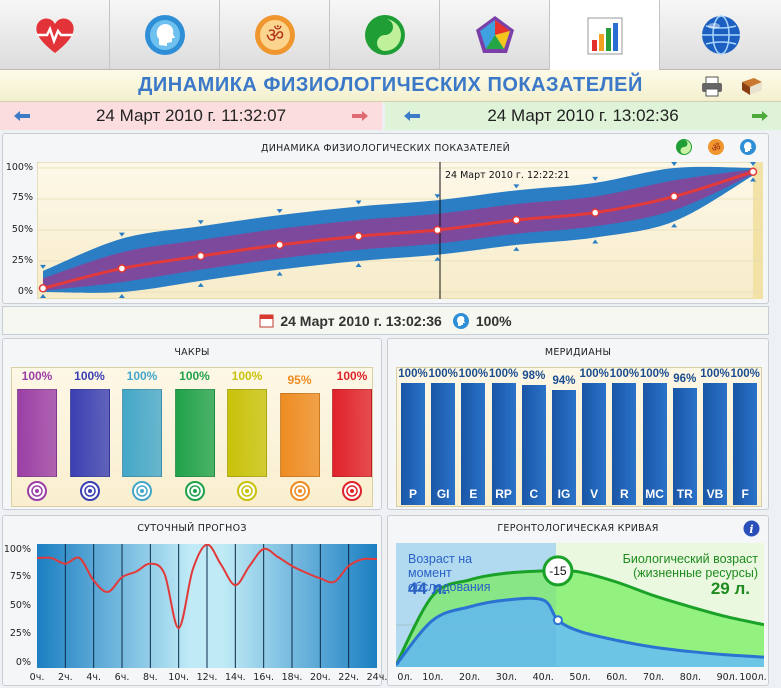  Describe the element at coordinates (292, 677) in the screenshot. I see `x-tick: 18ч.` at that location.